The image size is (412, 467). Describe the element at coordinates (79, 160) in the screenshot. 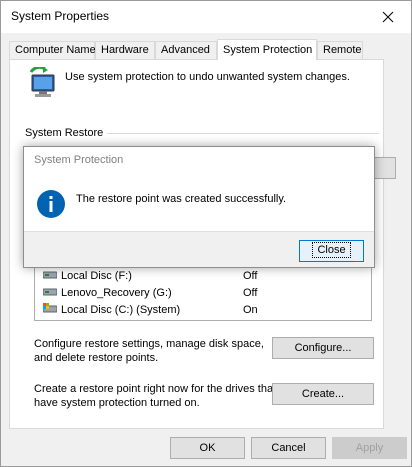

I see `dialog-title: System Protection` at that location.